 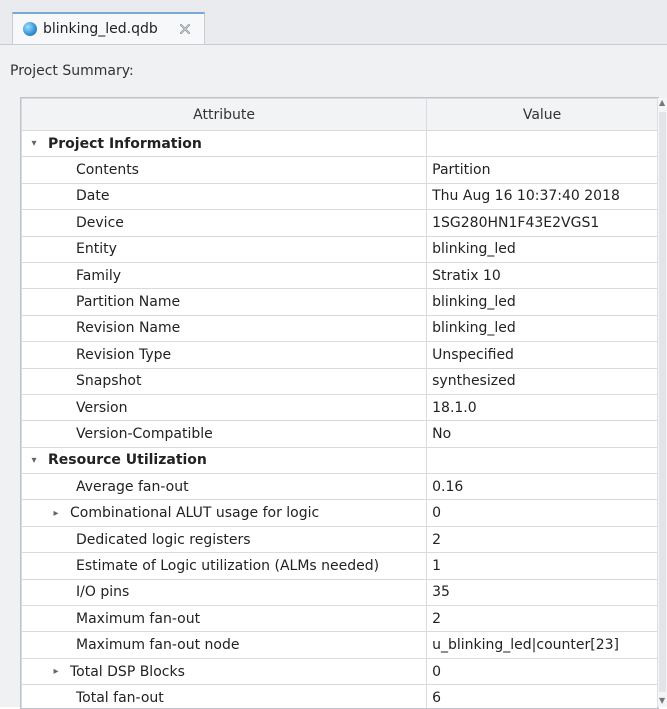 I want to click on attribute-cell: ▸ Combinational ALUT usage for logic, so click(x=224, y=513).